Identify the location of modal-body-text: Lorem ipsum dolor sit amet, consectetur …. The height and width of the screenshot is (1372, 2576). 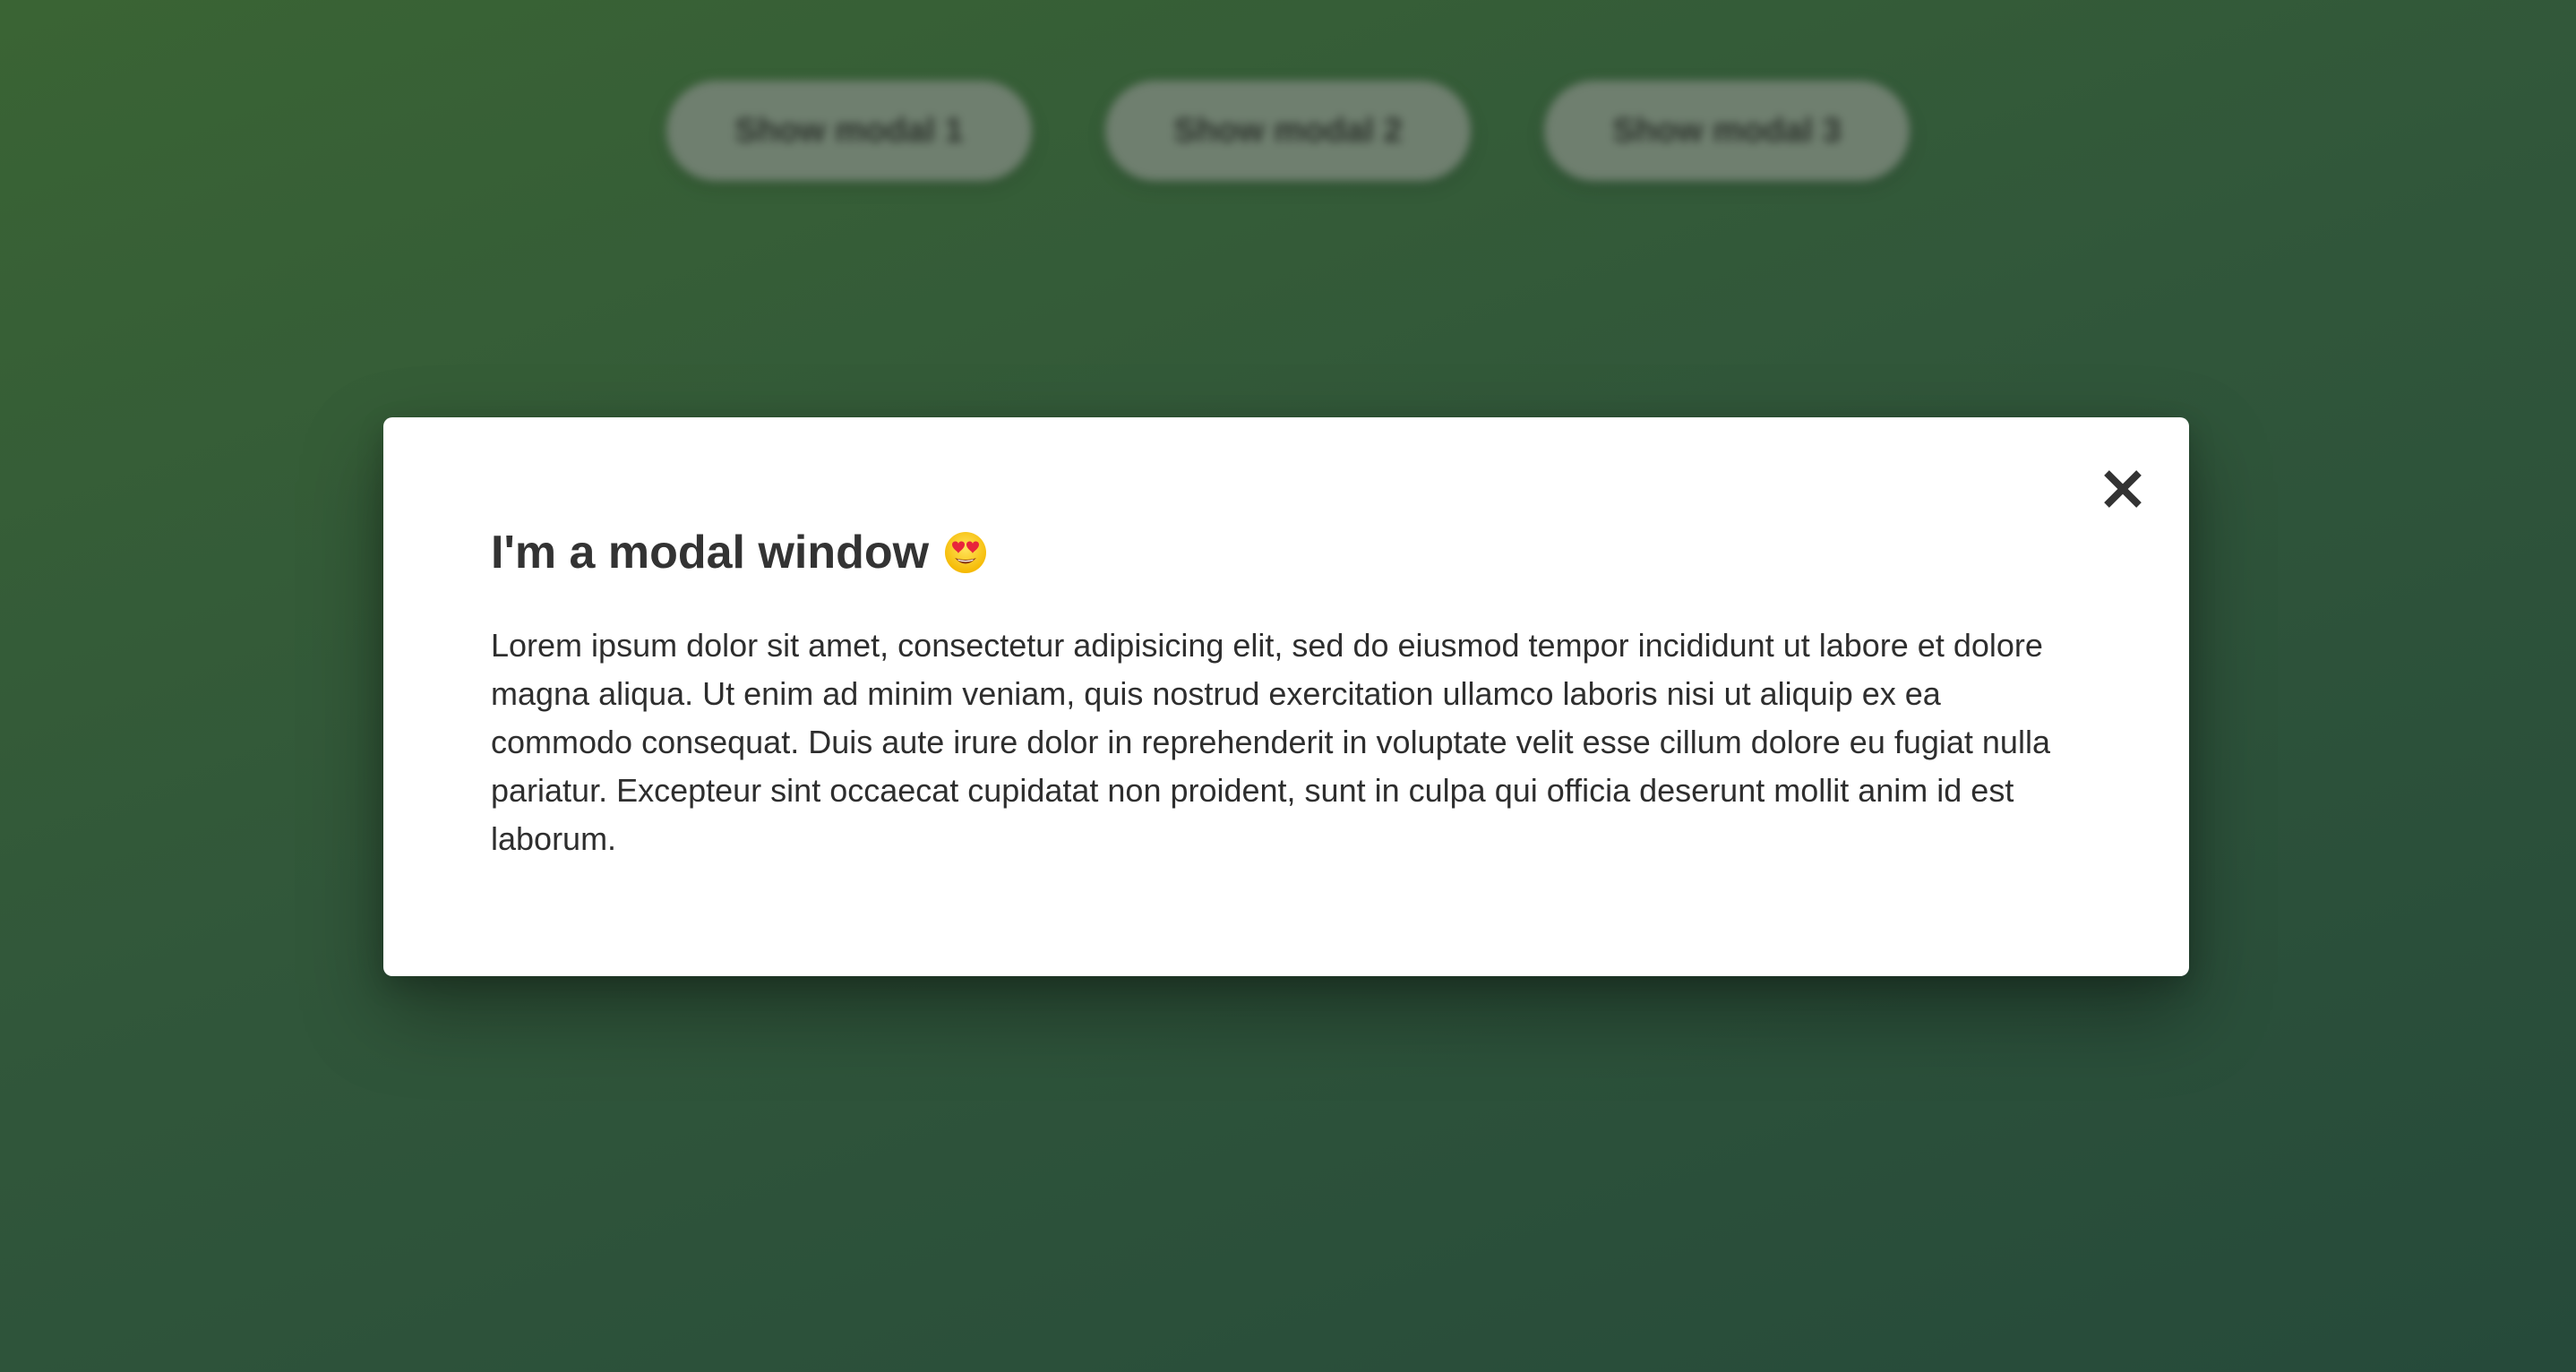
(1270, 742).